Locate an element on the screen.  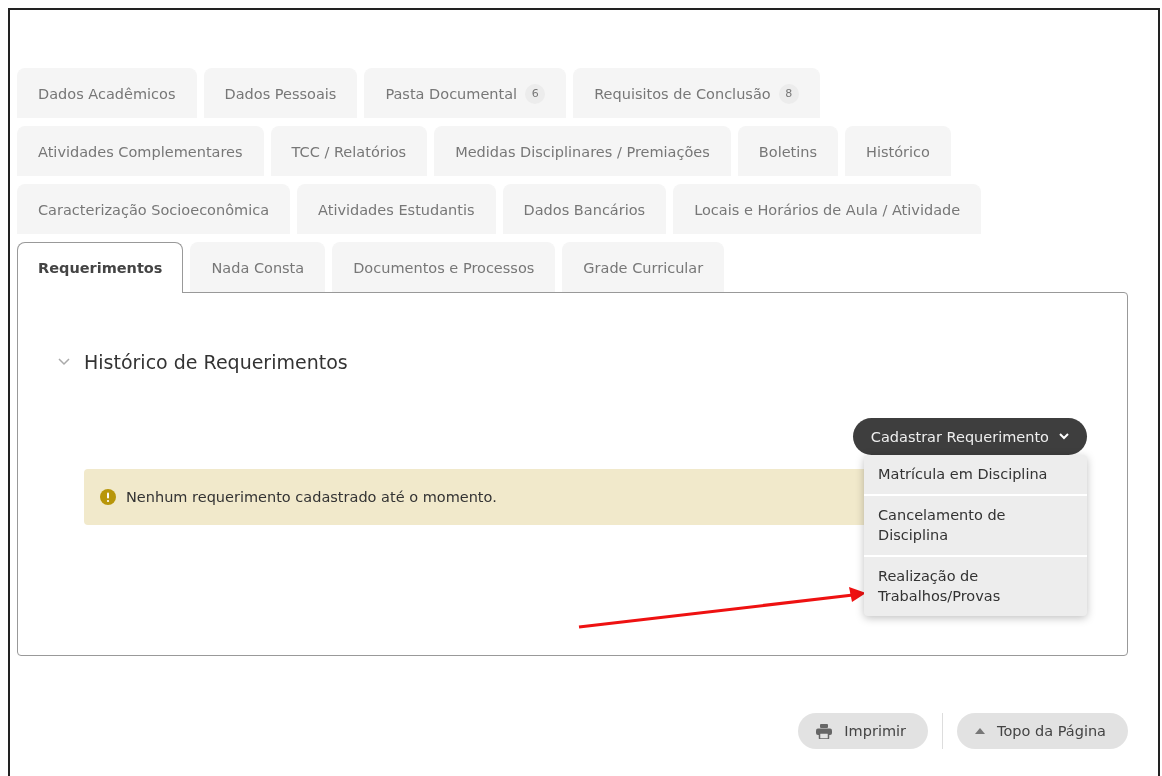
tab: Histórico is located at coordinates (898, 151).